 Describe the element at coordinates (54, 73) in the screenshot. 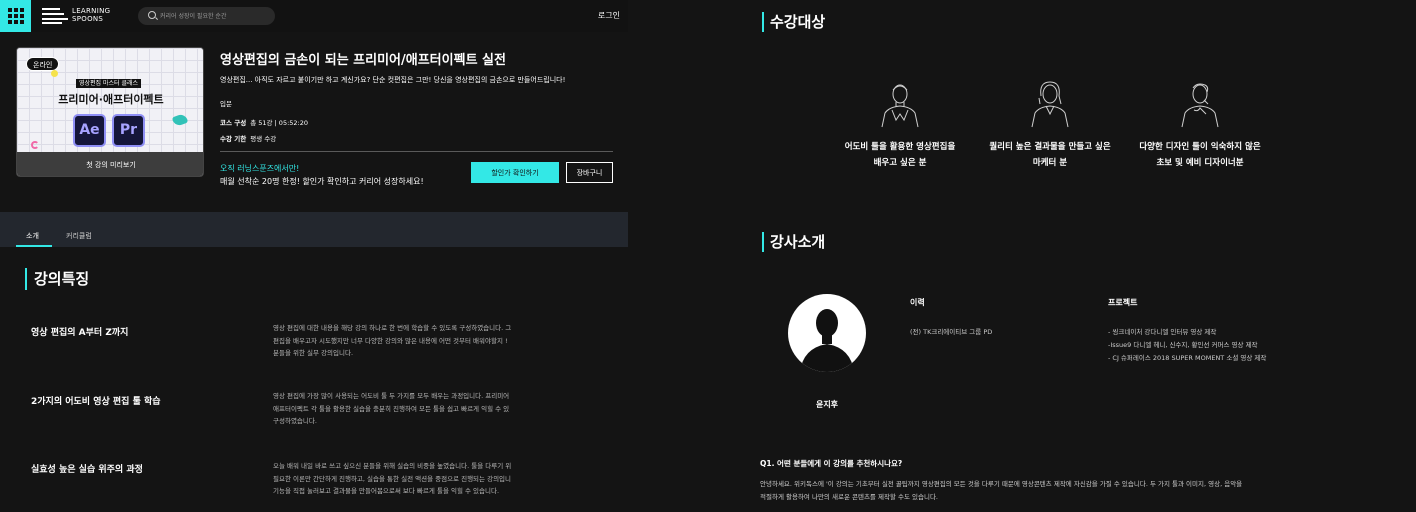

I see `decorative-dot-icon` at that location.